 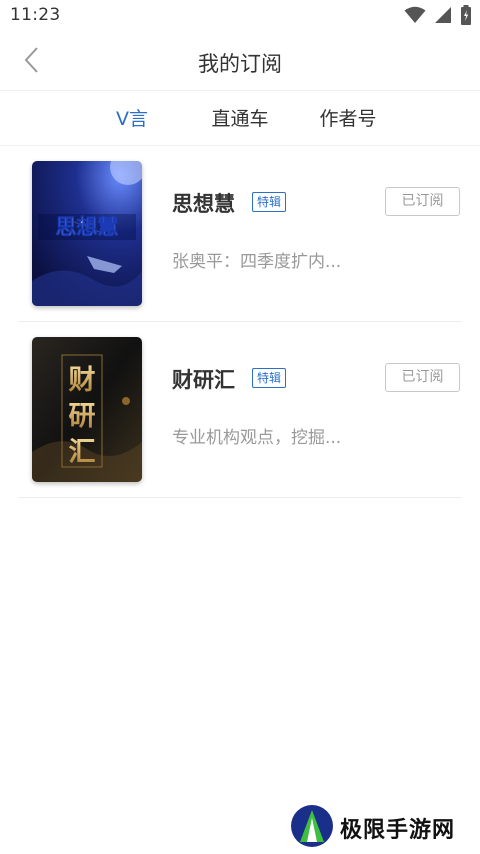 I want to click on cover-image: 财 研 汇, so click(x=87, y=409).